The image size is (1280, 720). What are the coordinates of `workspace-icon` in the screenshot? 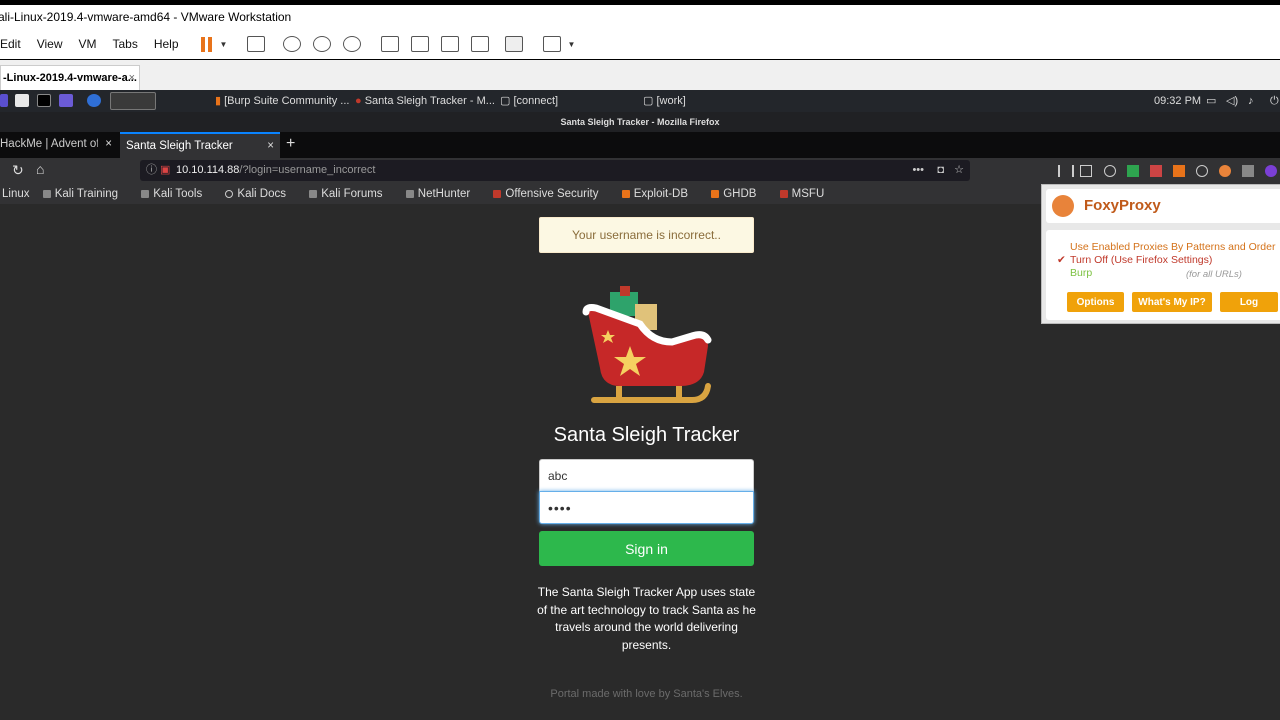 It's located at (66, 100).